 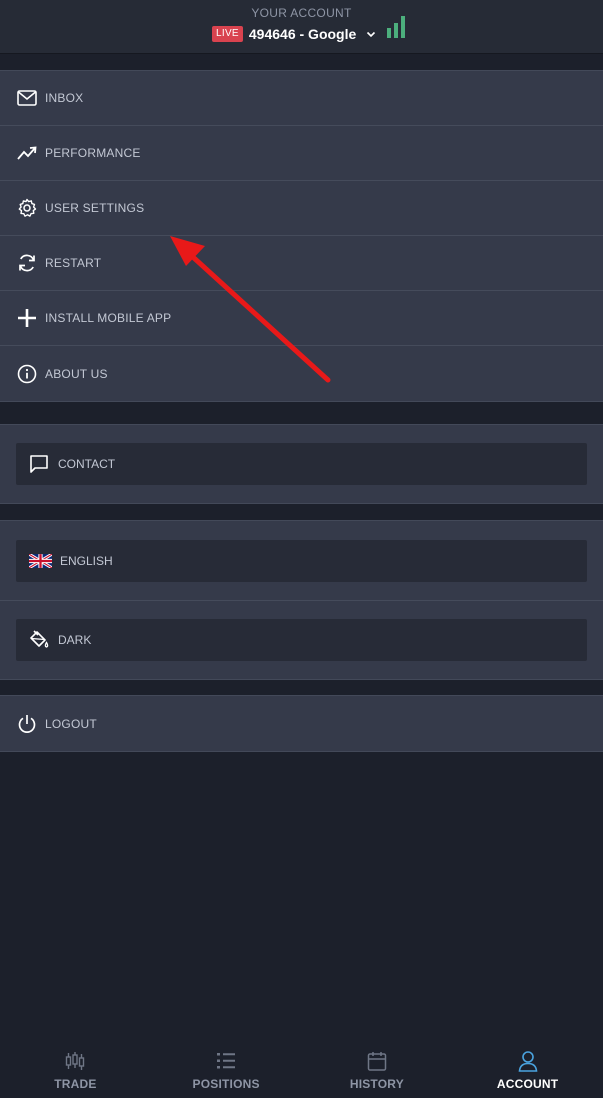 I want to click on menu-item-about-us: ABOUT US, so click(x=301, y=373).